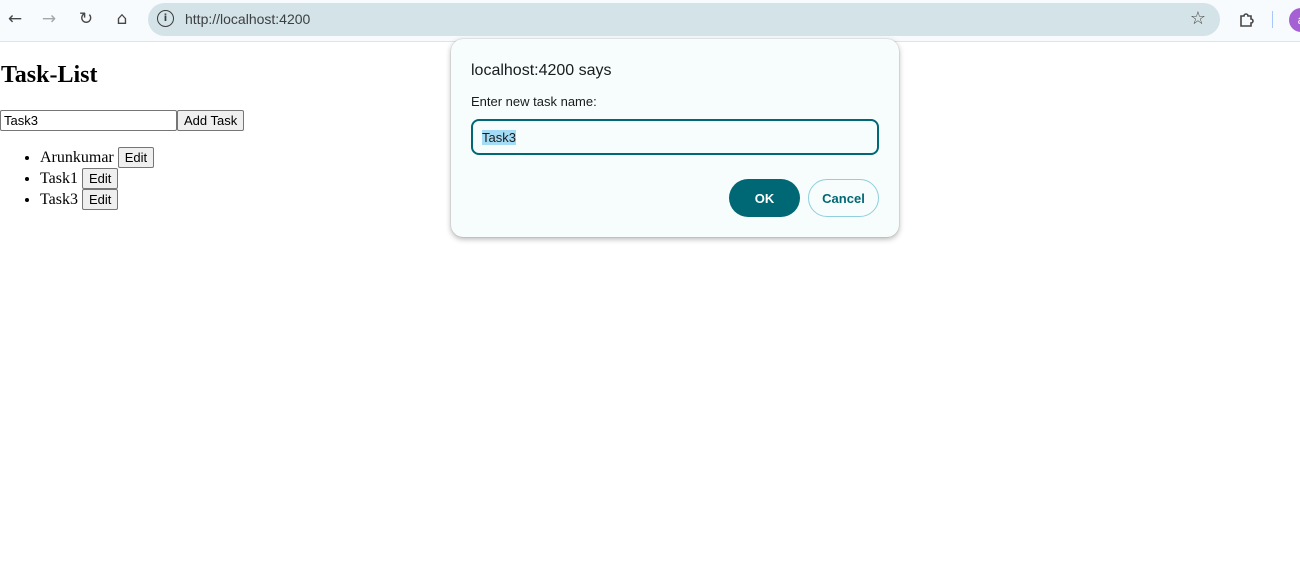  I want to click on ok-button: OK, so click(764, 198).